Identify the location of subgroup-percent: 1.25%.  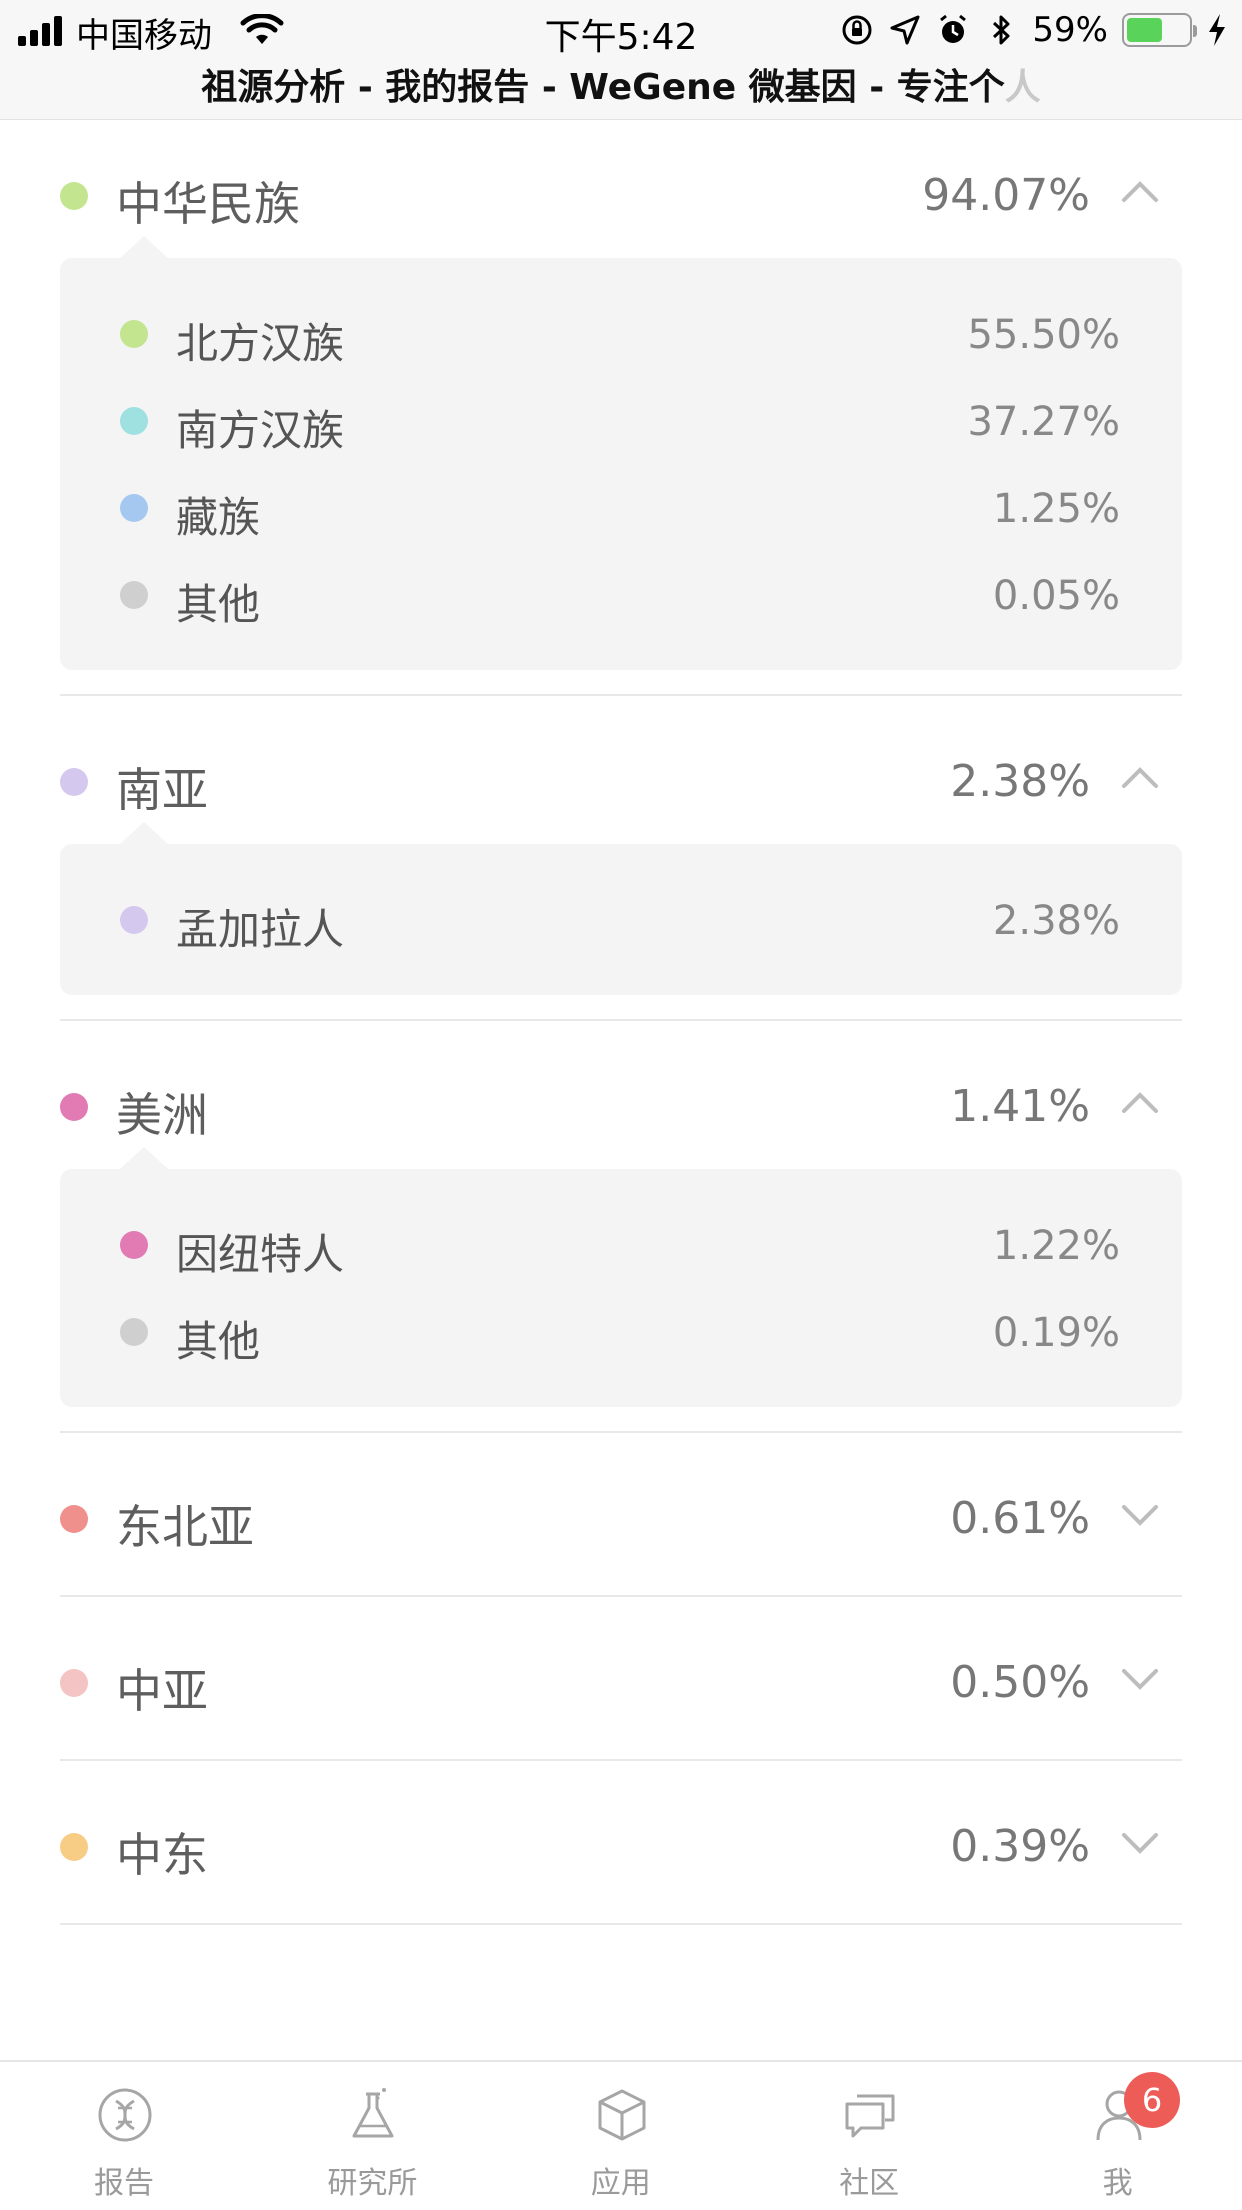
(1056, 509).